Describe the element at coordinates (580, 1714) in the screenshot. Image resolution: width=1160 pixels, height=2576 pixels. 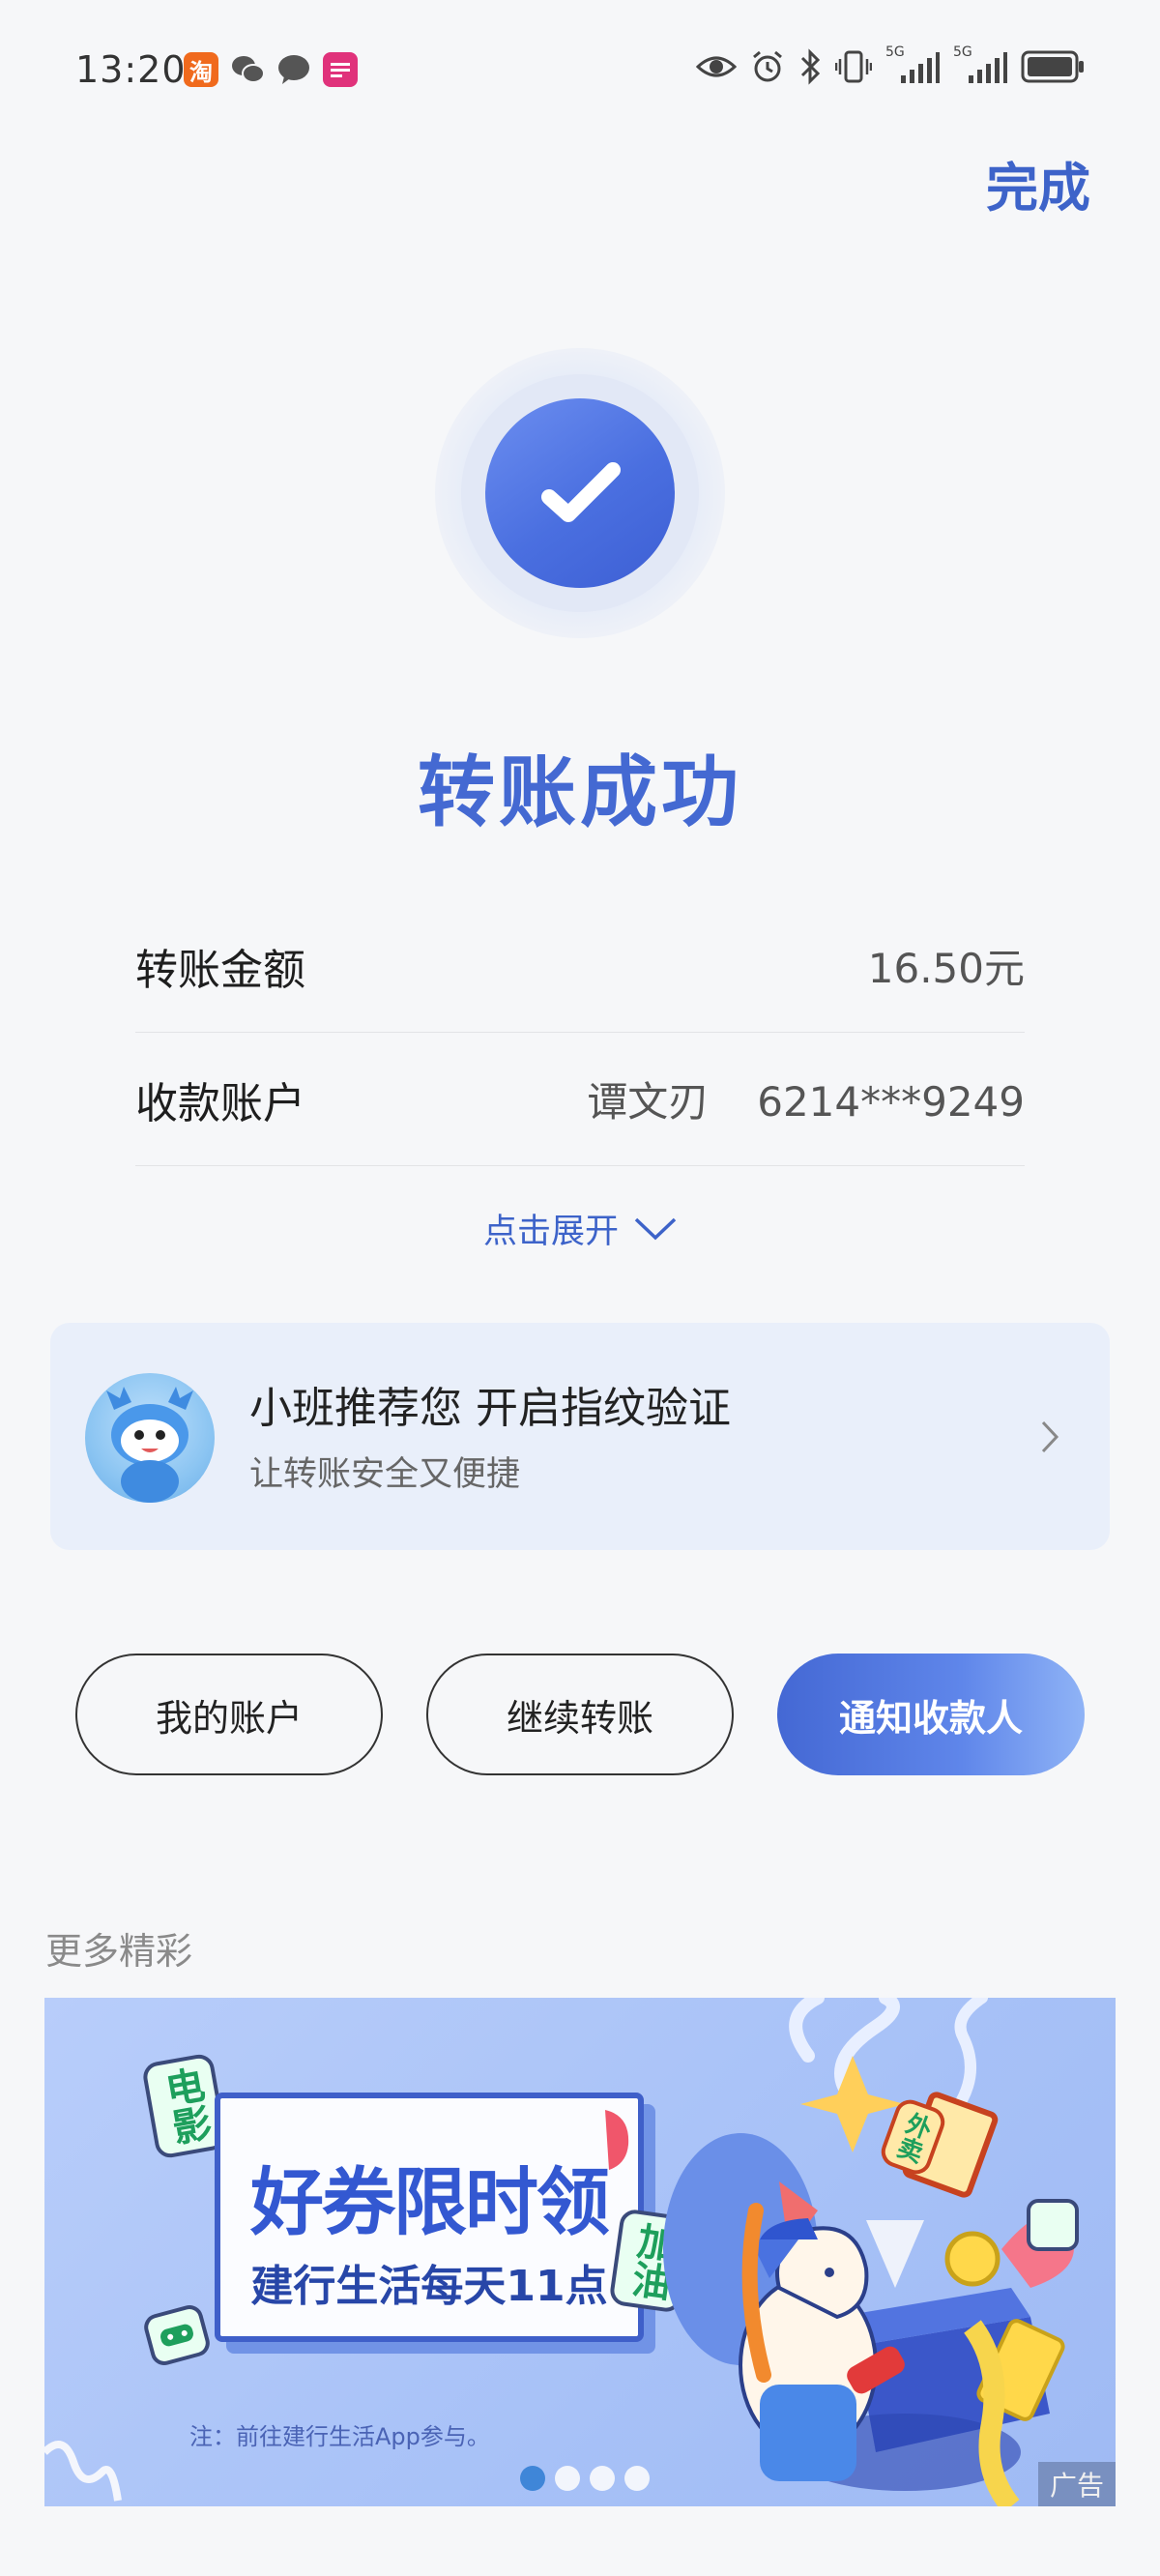
I see `continue-transfer-button: 继续转账` at that location.